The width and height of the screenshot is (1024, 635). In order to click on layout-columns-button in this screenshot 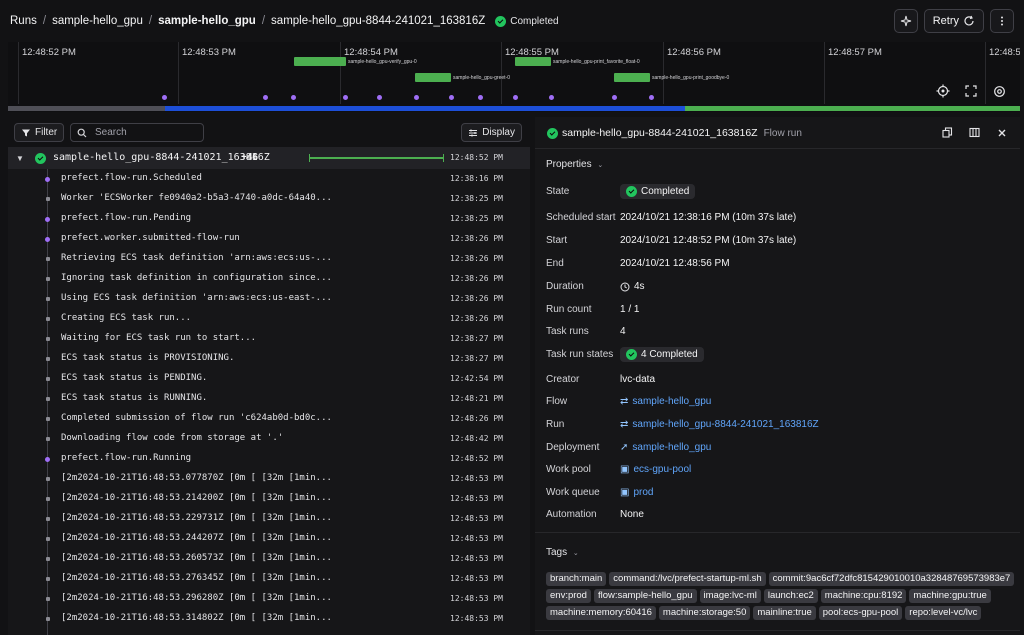, I will do `click(974, 132)`.